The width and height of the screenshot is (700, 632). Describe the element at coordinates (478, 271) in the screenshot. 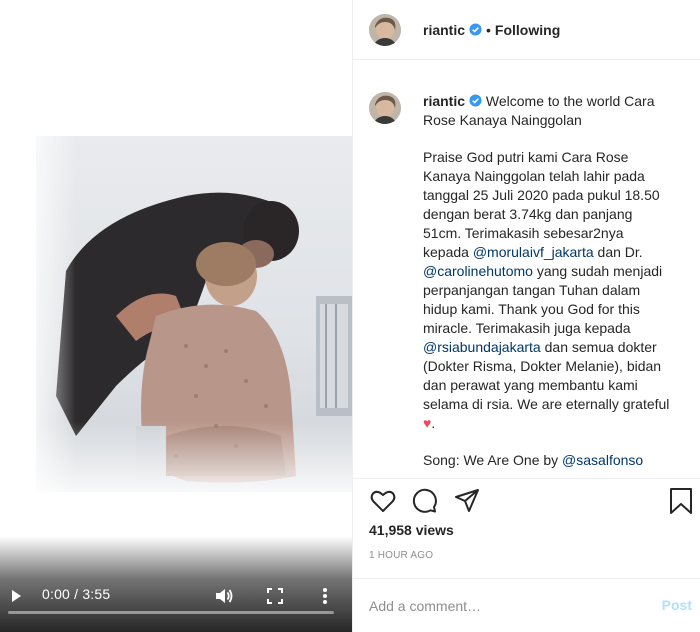

I see `mention-link: @carolinehutomo` at that location.